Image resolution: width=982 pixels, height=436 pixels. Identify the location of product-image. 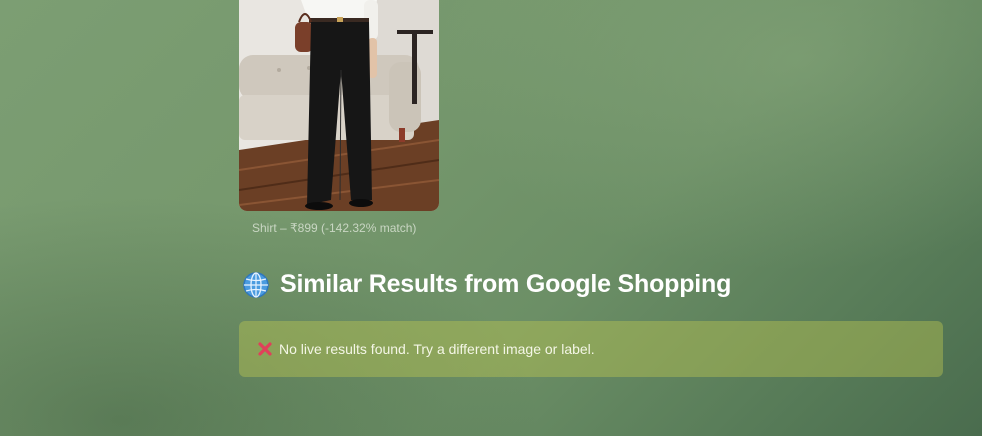
(339, 105).